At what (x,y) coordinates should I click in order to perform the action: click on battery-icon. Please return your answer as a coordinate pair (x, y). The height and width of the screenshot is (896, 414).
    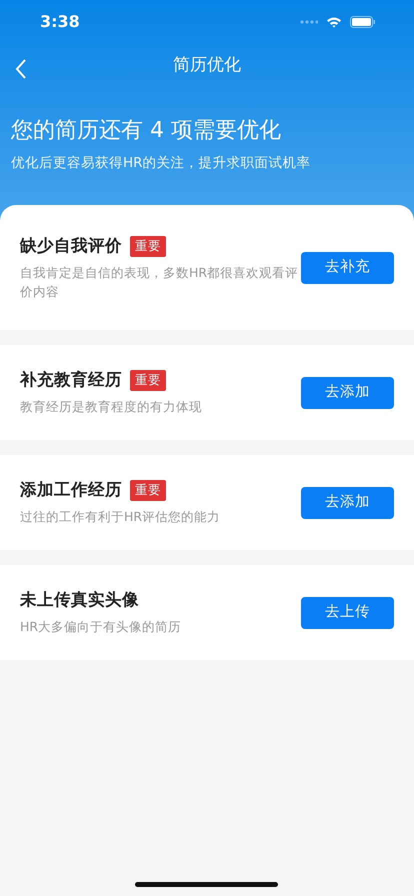
    Looking at the image, I should click on (363, 22).